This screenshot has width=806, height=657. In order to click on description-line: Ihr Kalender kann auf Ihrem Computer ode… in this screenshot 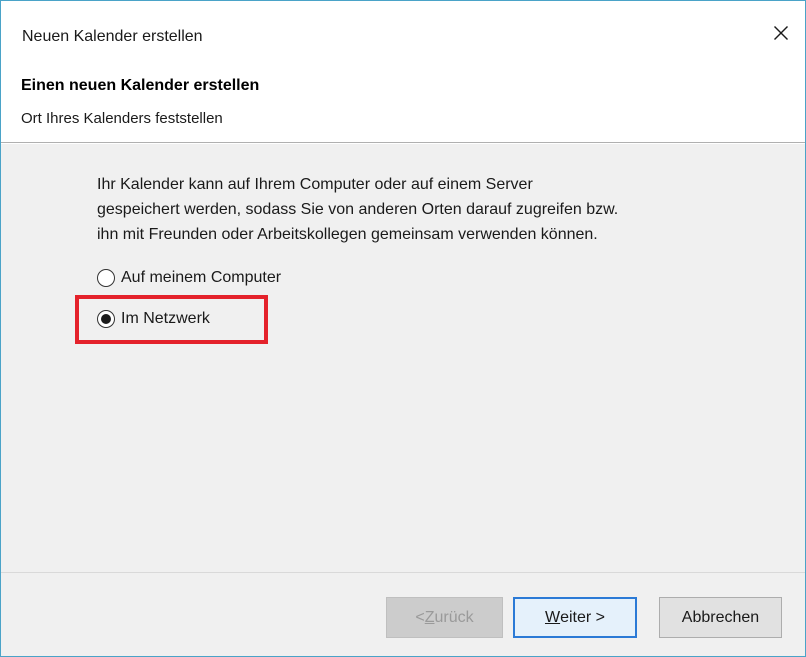, I will do `click(315, 184)`.